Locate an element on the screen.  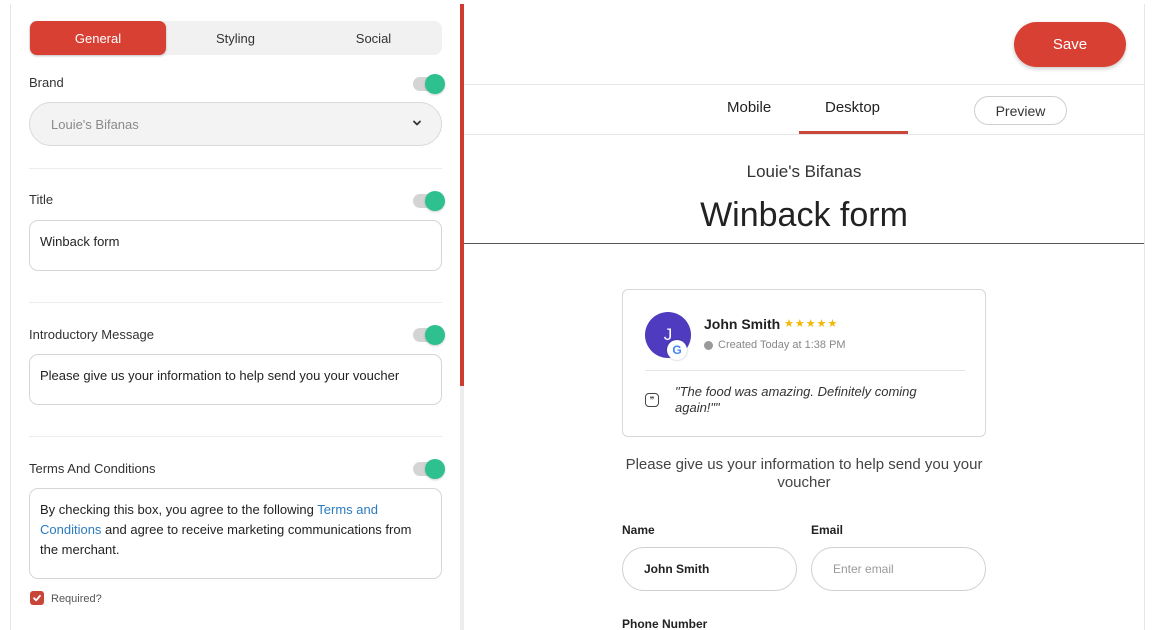
tab-desktop: Desktop is located at coordinates (852, 107).